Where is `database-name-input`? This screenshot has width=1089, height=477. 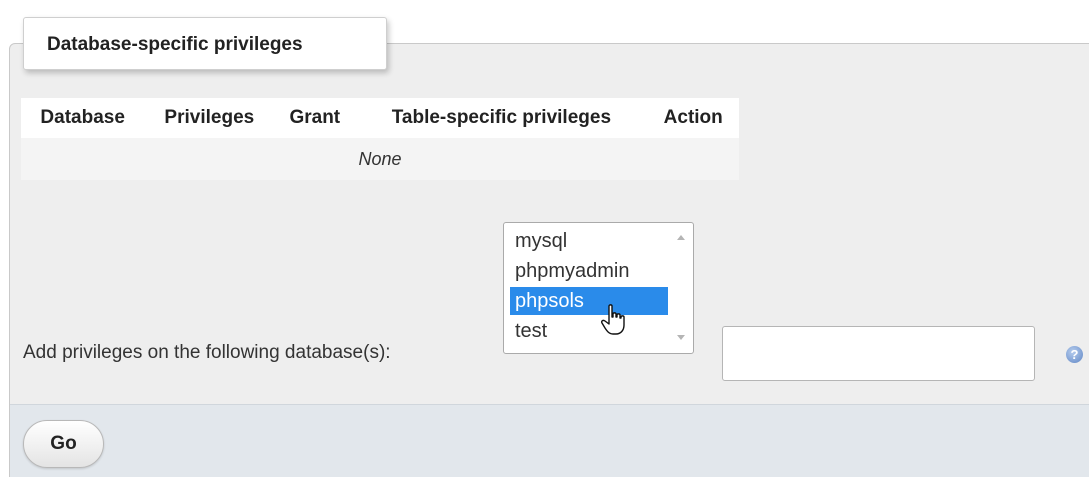 database-name-input is located at coordinates (878, 353).